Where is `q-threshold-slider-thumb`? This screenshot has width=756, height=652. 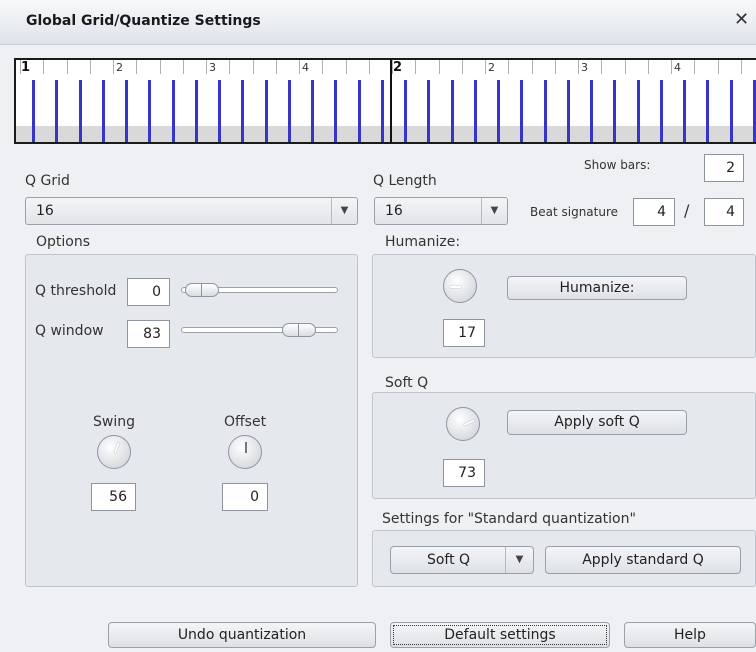
q-threshold-slider-thumb is located at coordinates (202, 290).